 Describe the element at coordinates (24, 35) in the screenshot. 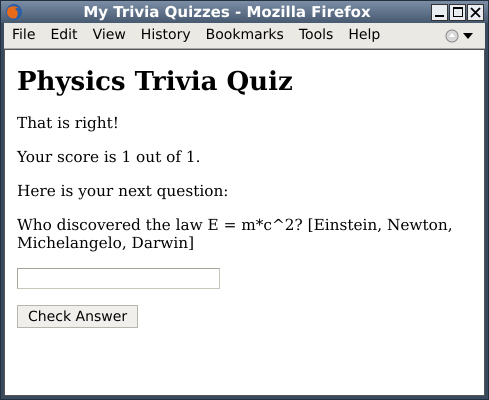

I see `menu-item: File` at that location.